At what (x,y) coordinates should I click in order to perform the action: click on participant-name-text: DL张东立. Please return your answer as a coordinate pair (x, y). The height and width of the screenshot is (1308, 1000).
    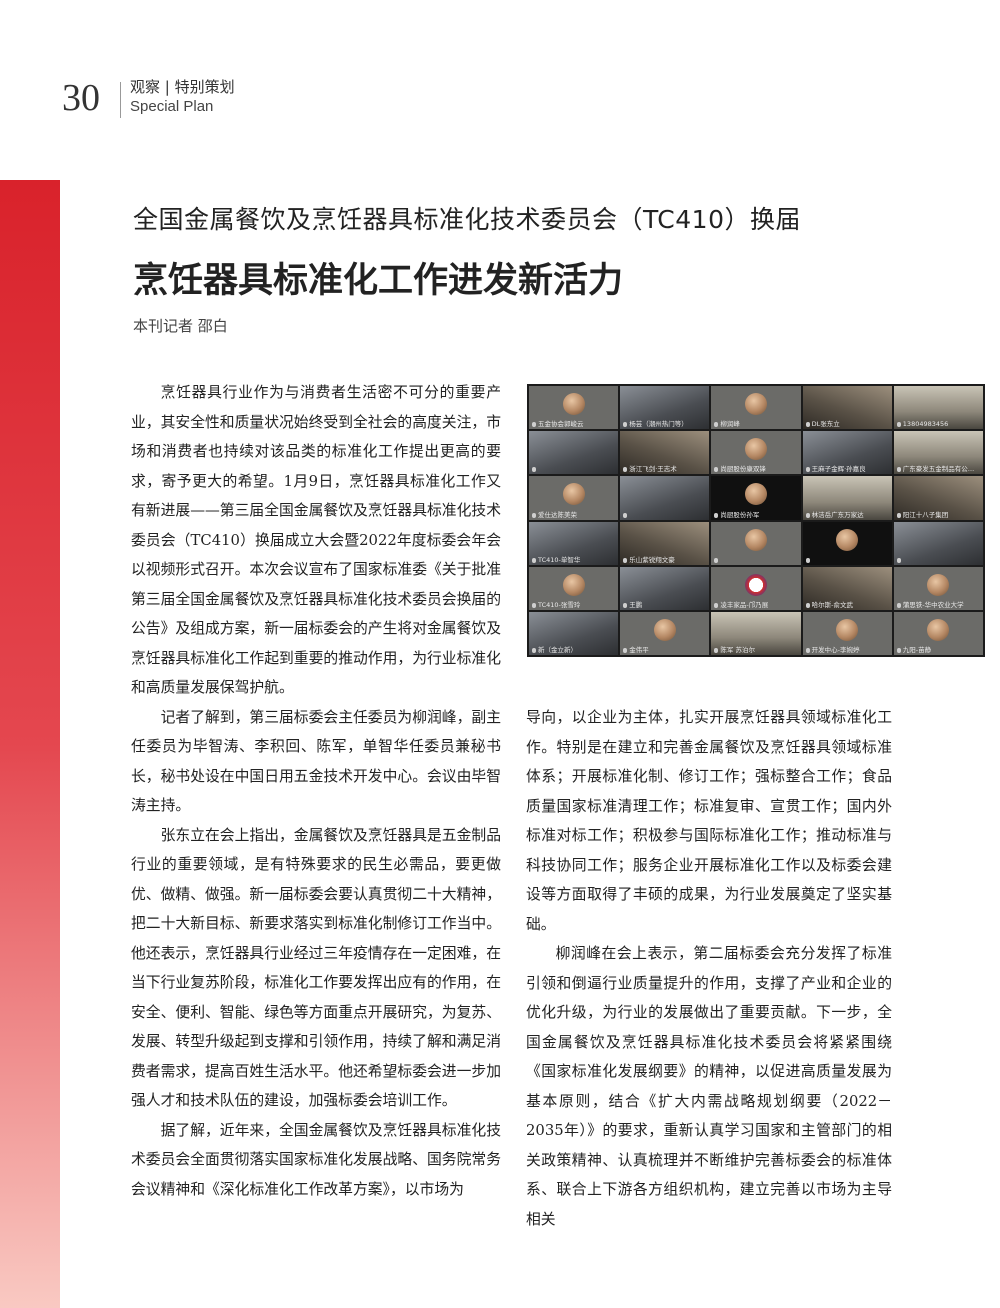
    Looking at the image, I should click on (825, 424).